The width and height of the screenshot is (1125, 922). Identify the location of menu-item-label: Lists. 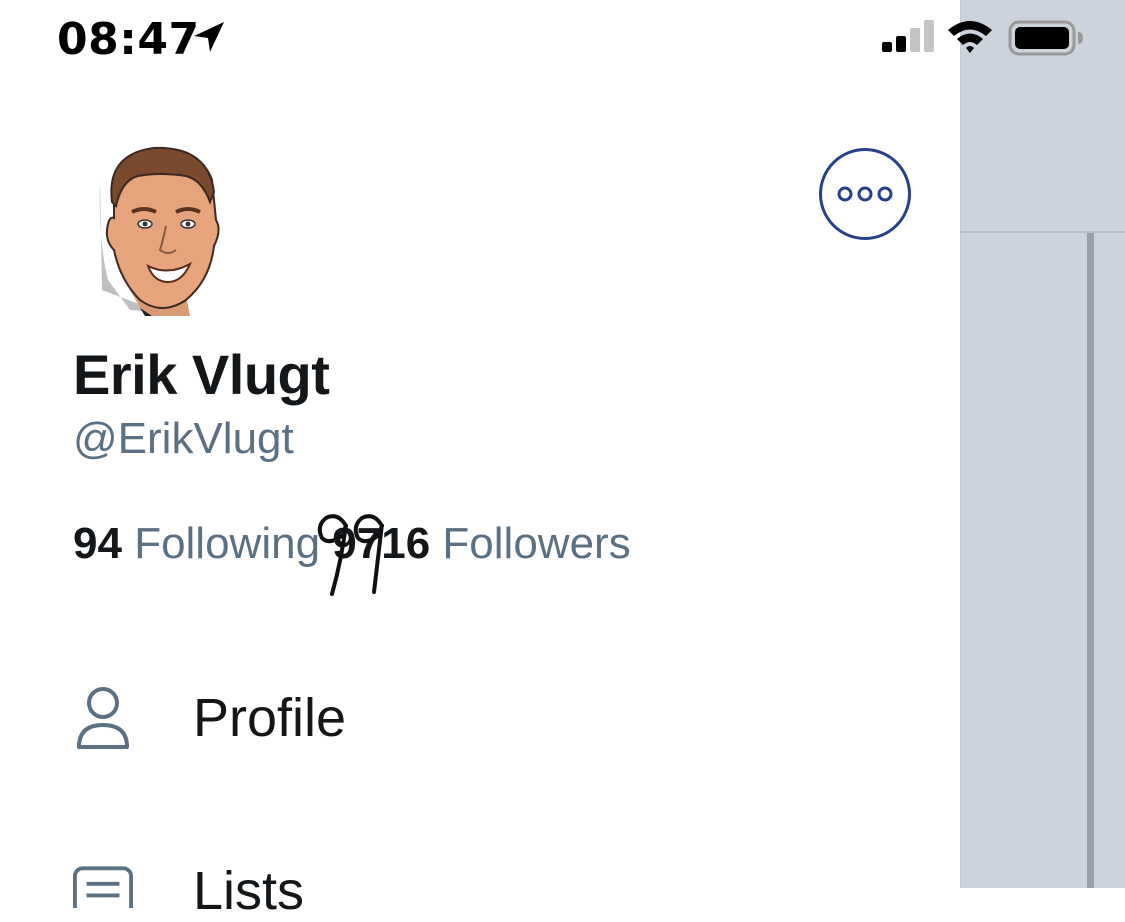
(249, 891).